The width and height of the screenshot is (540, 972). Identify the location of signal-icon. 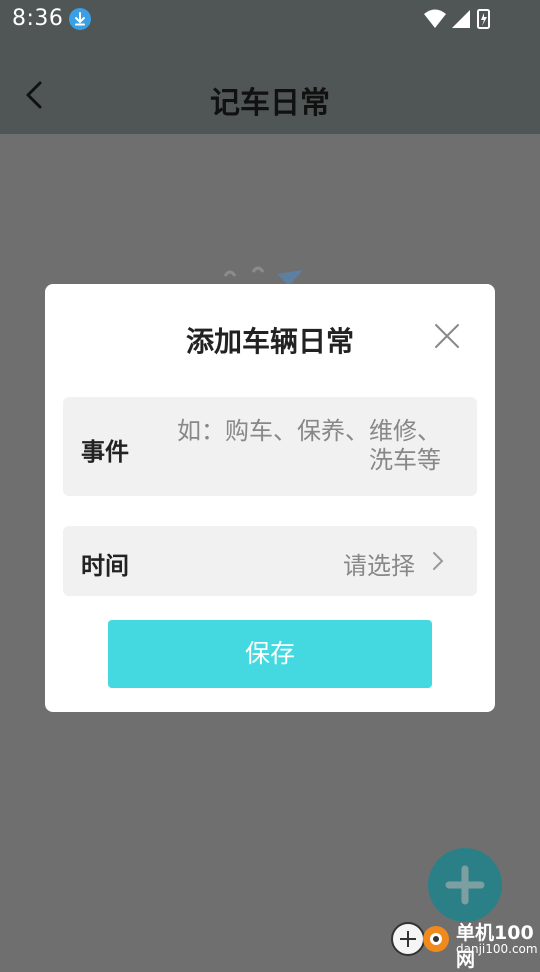
(461, 19).